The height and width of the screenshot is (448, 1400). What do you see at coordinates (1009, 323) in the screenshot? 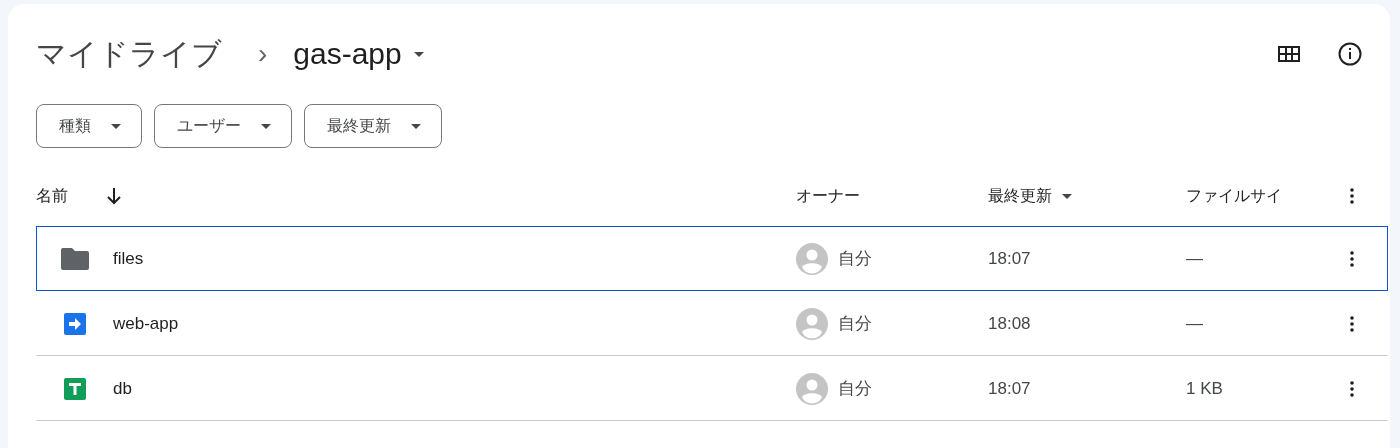
I see `modified-time: 18:08` at bounding box center [1009, 323].